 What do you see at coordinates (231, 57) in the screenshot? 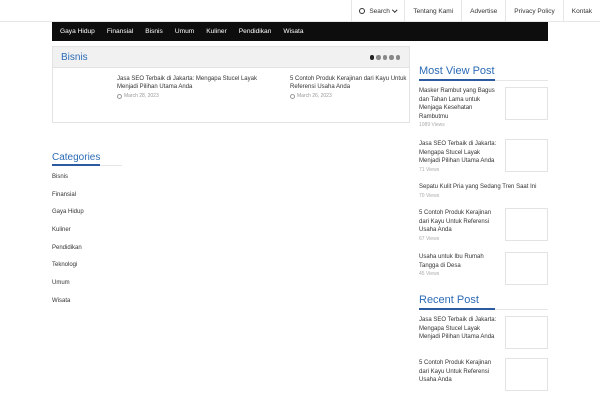
I see `bisnis-header: Bisnis` at bounding box center [231, 57].